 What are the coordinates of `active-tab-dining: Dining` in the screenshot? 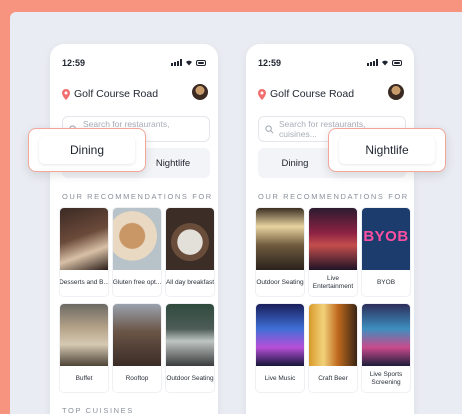 It's located at (87, 150).